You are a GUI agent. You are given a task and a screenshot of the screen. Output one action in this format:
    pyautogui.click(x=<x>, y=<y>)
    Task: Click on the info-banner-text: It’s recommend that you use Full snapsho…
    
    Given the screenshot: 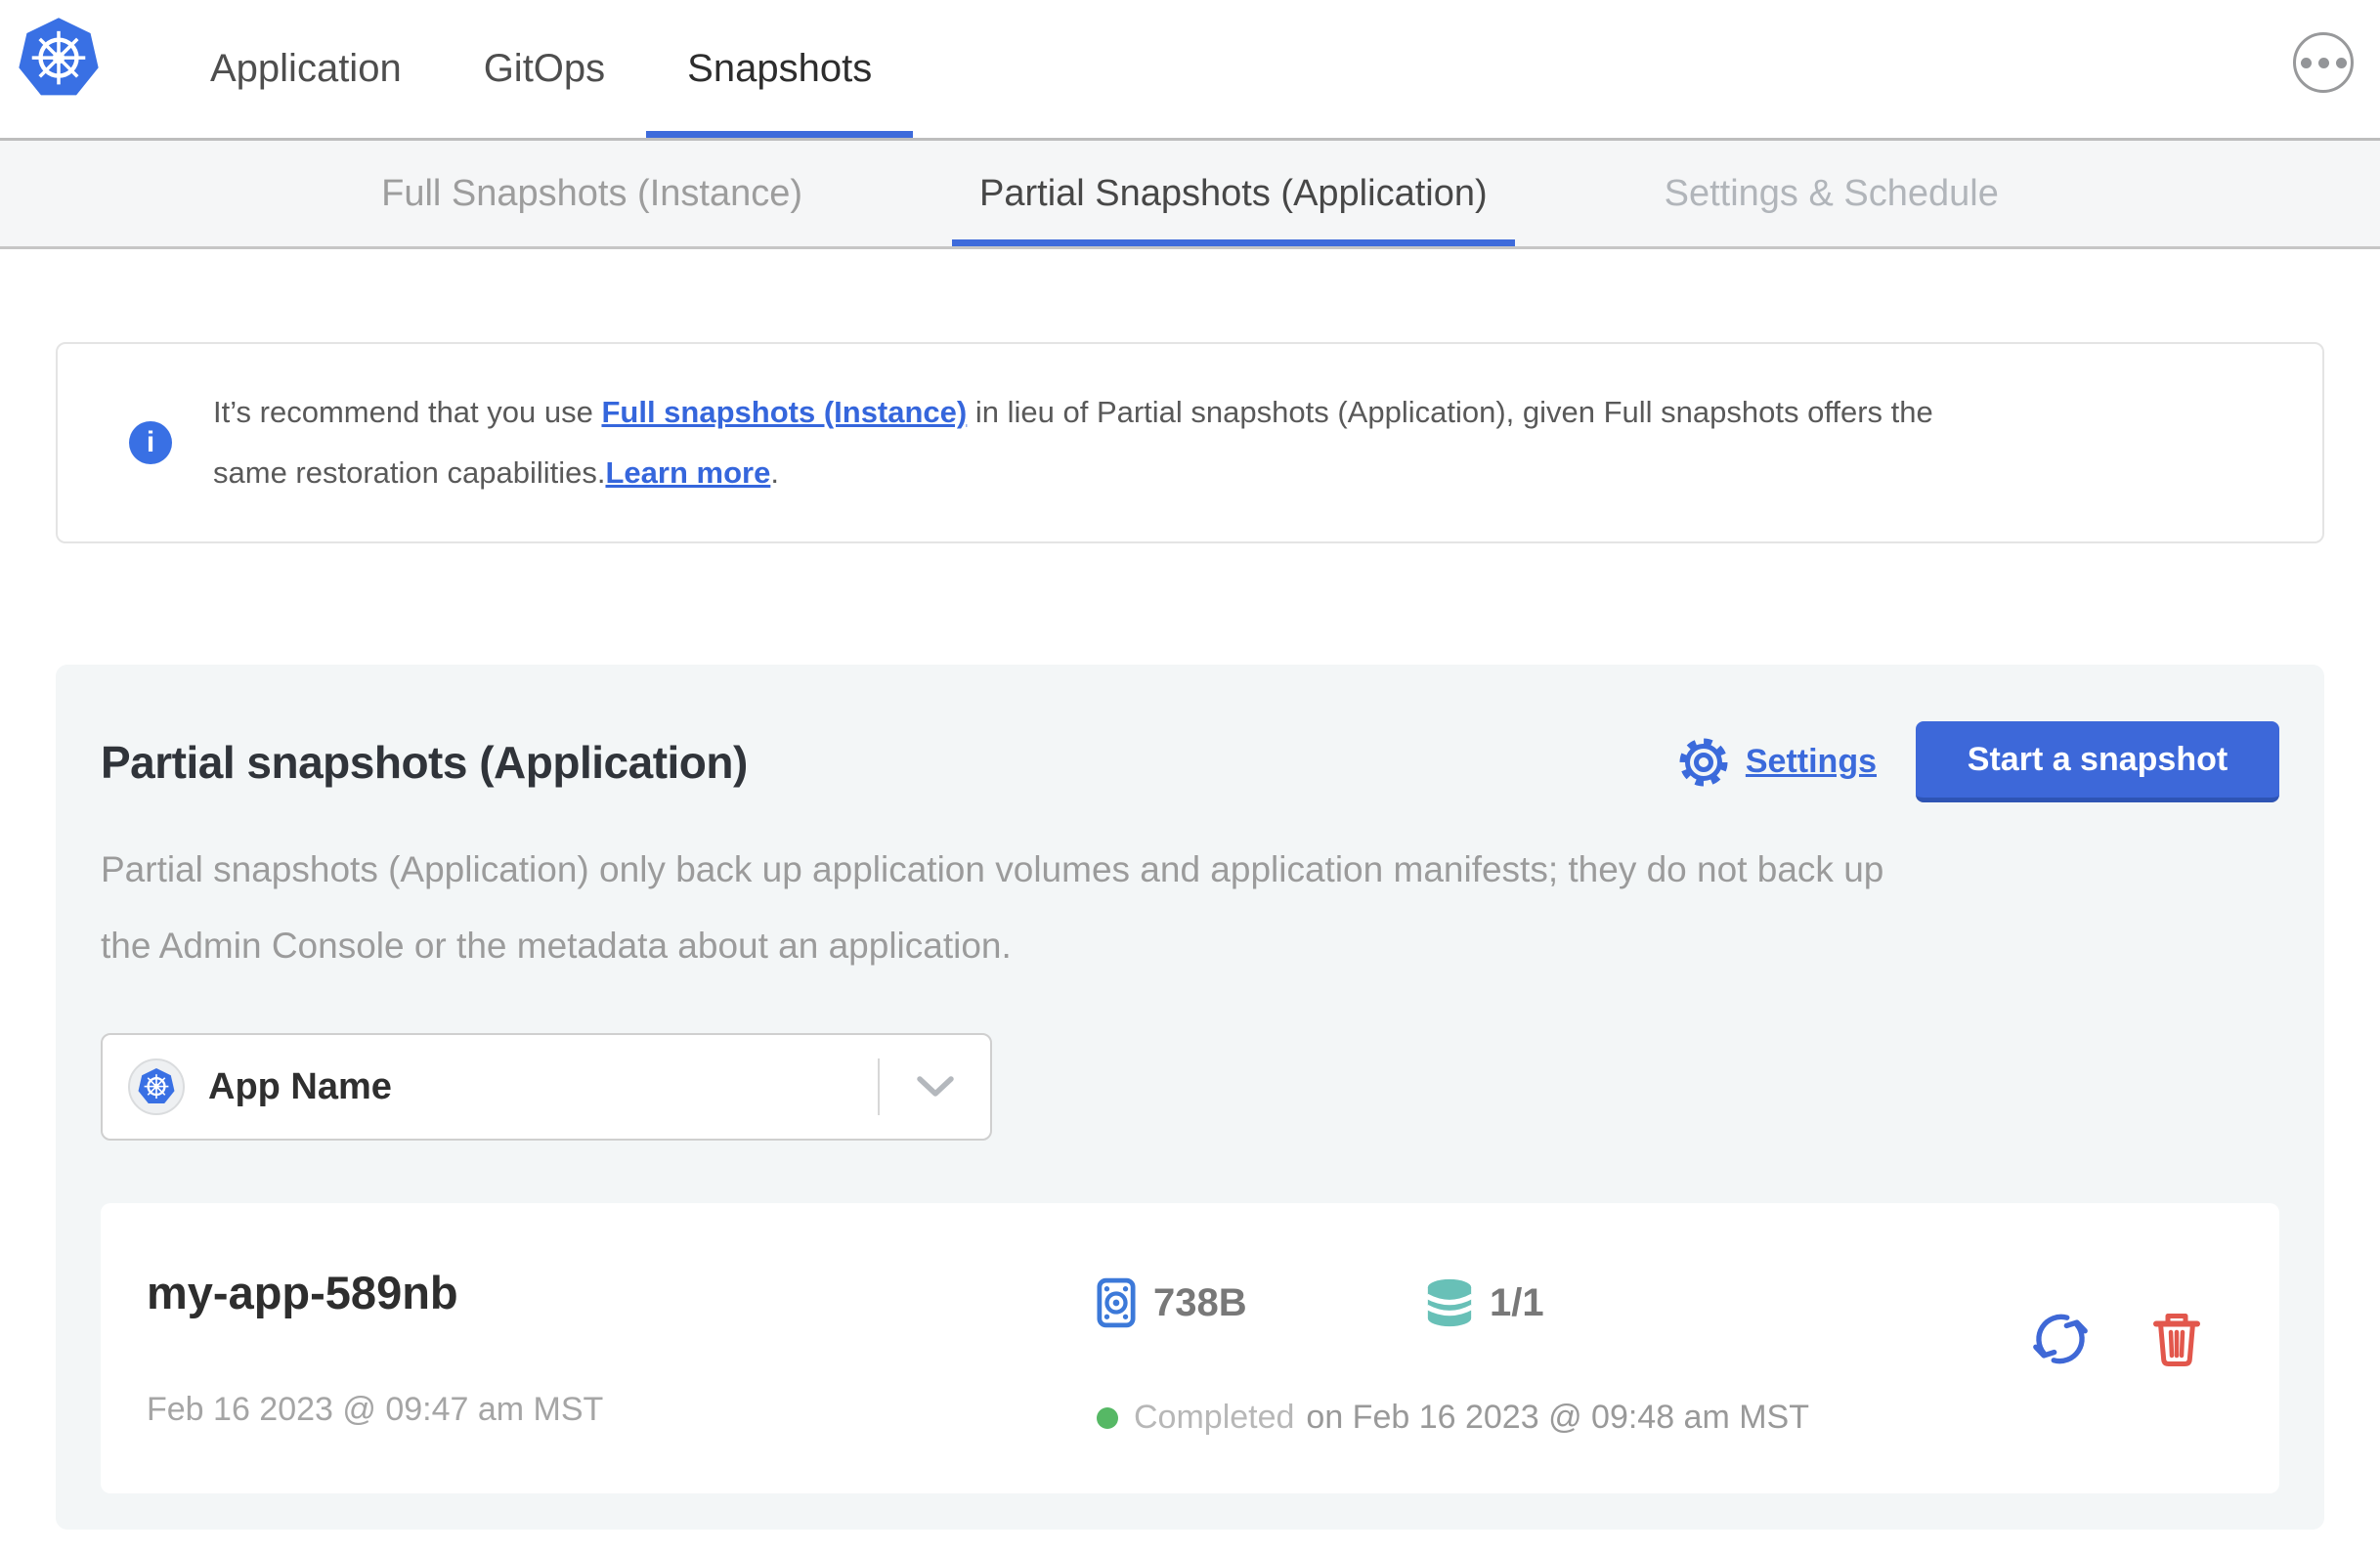 What is the action you would take?
    pyautogui.click(x=1073, y=442)
    